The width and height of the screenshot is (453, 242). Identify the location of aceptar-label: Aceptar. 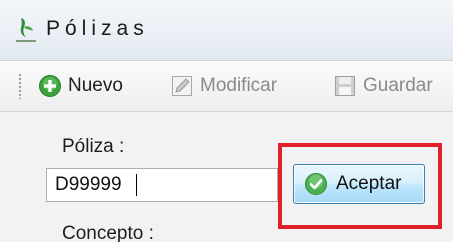
(369, 183).